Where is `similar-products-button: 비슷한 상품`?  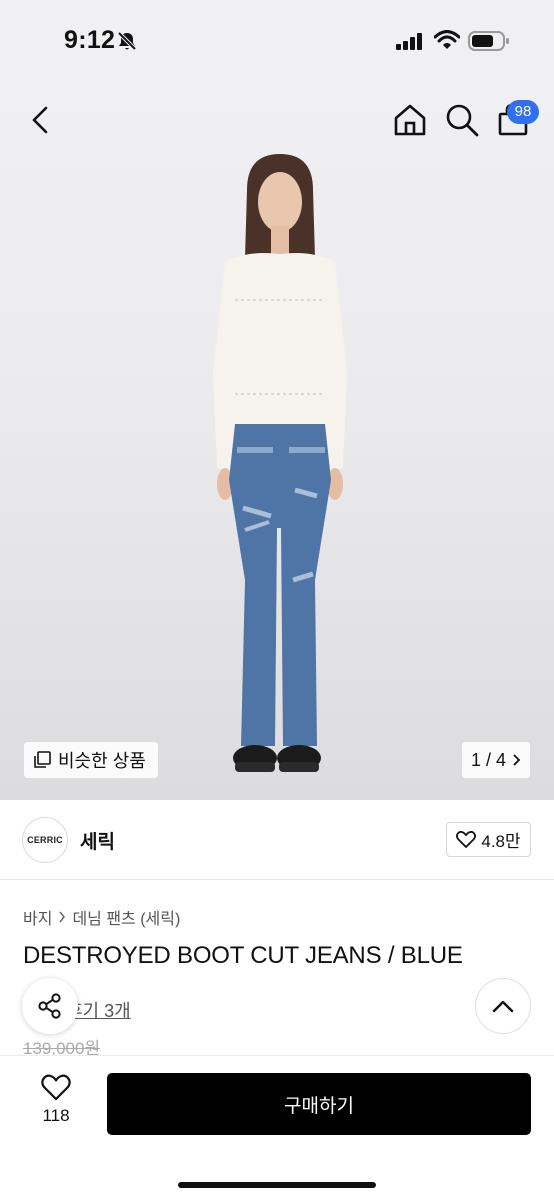
similar-products-button: 비슷한 상품 is located at coordinates (91, 760).